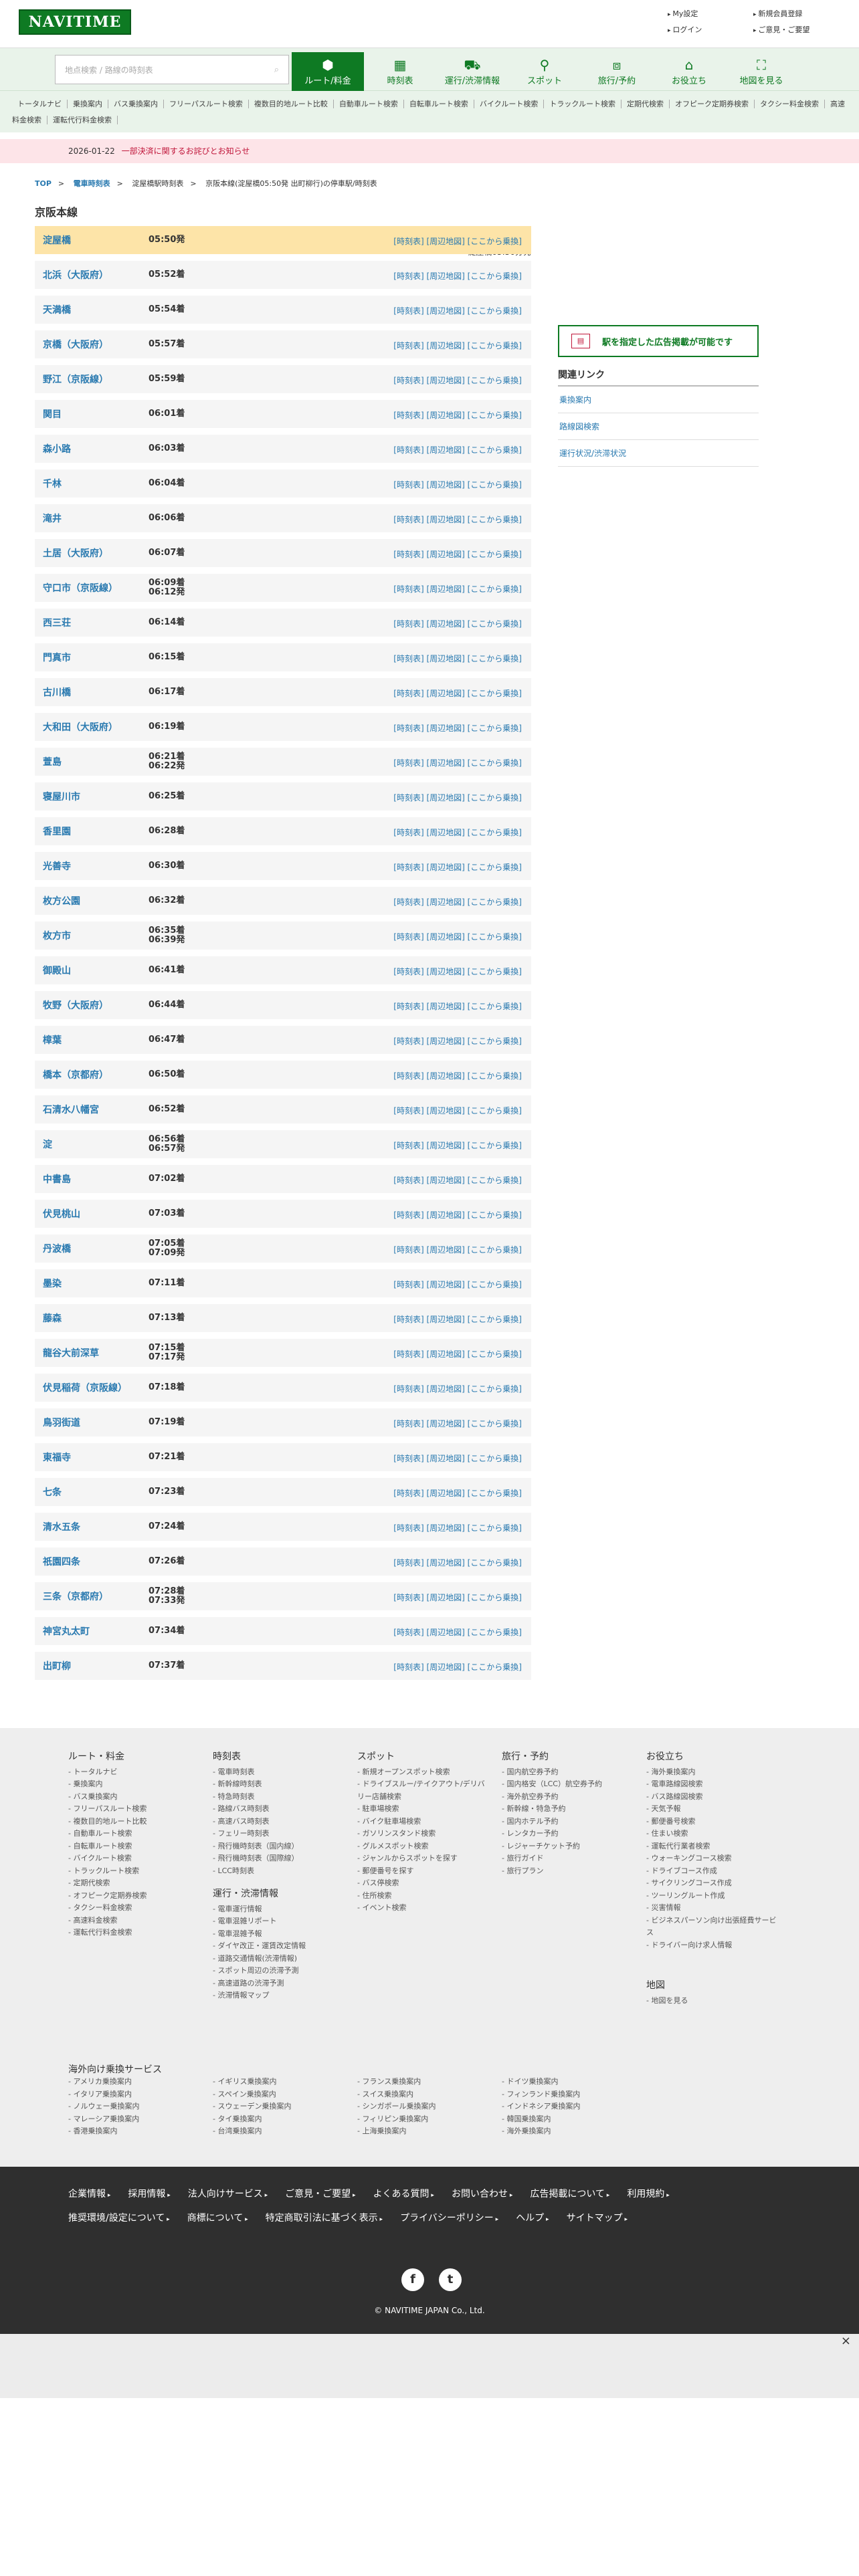 The width and height of the screenshot is (859, 2576). I want to click on feedback-link: ご意見・ご要望, so click(796, 30).